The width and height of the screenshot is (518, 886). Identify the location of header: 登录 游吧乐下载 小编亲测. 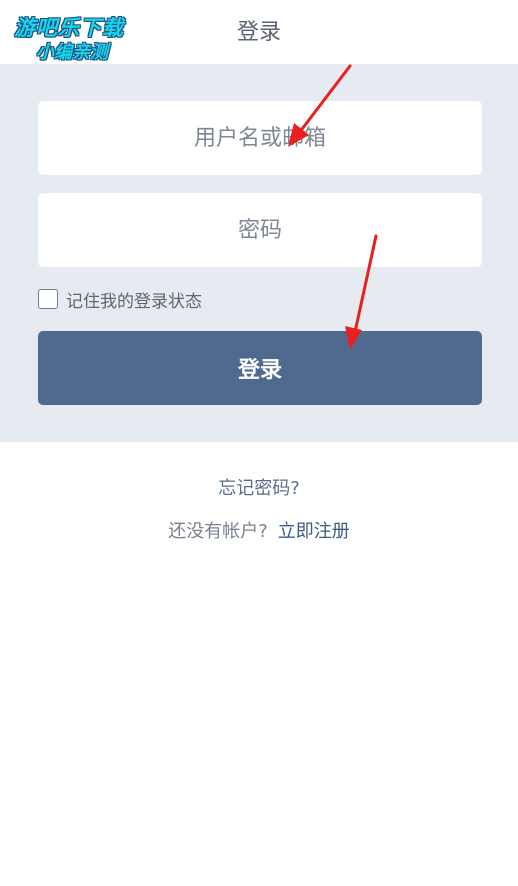
(259, 32).